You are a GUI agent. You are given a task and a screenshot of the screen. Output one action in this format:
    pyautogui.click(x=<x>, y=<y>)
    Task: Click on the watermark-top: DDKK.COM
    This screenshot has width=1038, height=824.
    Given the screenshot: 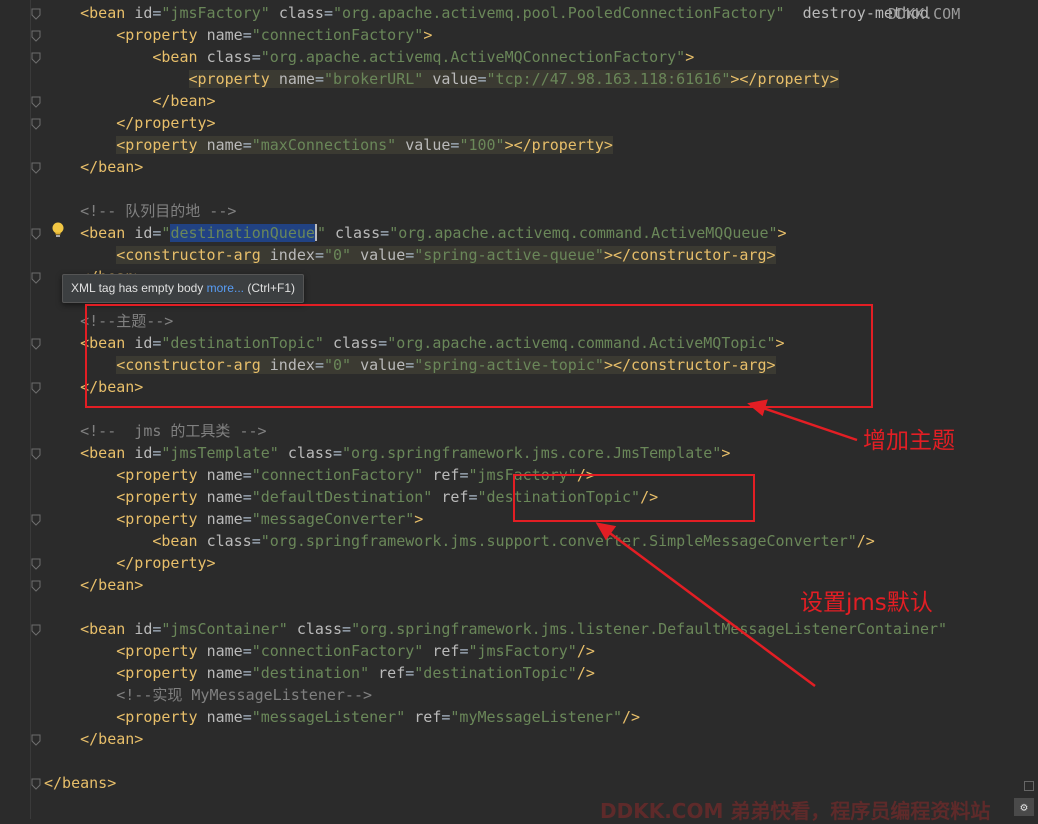 What is the action you would take?
    pyautogui.click(x=924, y=14)
    